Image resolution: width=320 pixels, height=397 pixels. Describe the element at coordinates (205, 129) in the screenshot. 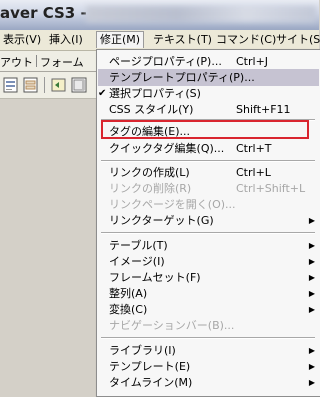

I see `highlight-annotation-box` at that location.